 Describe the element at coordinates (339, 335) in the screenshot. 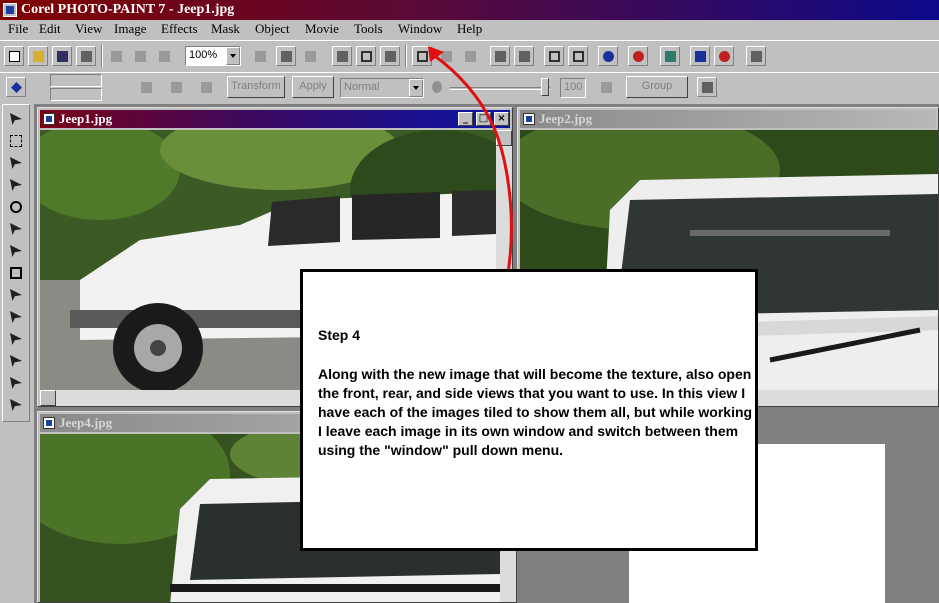

I see `step-title: Step 4` at that location.